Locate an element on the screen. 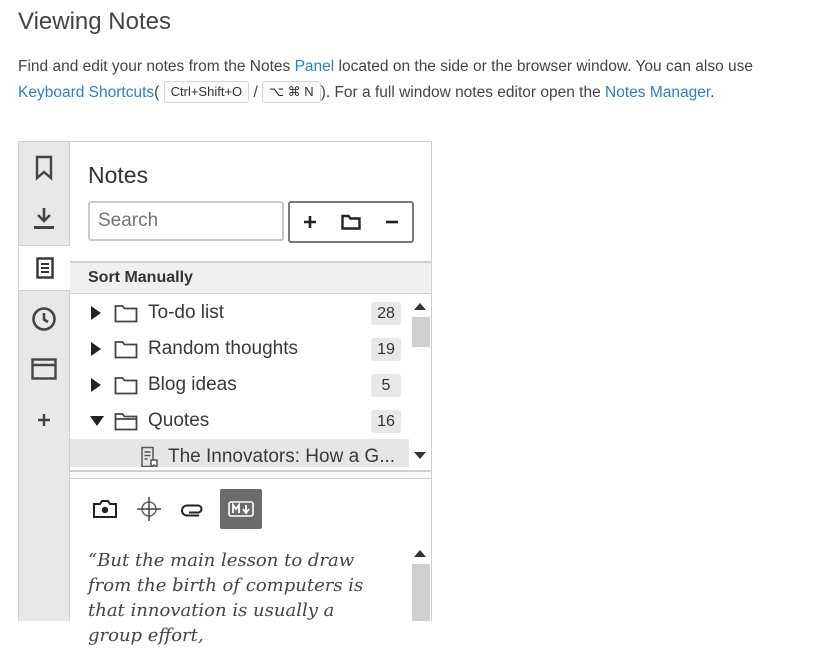  intro-text-1: Find and edit your notes from the Notes is located at coordinates (154, 66).